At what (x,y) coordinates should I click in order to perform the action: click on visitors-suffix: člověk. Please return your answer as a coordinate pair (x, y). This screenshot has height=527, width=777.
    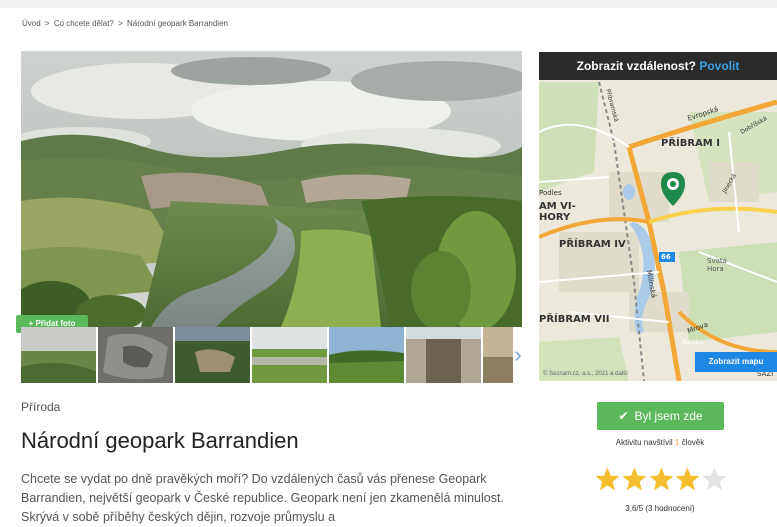
    Looking at the image, I should click on (693, 442).